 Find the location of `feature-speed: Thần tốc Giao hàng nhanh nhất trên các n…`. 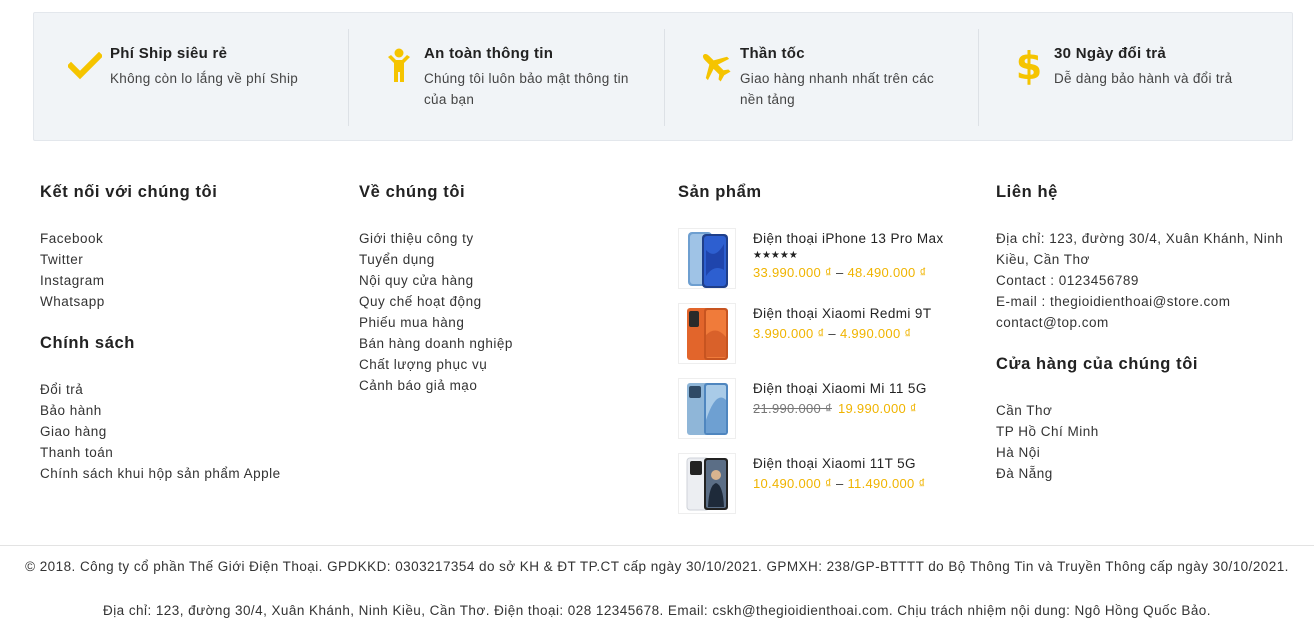

feature-speed: Thần tốc Giao hàng nhanh nhất trên các n… is located at coordinates (821, 76).